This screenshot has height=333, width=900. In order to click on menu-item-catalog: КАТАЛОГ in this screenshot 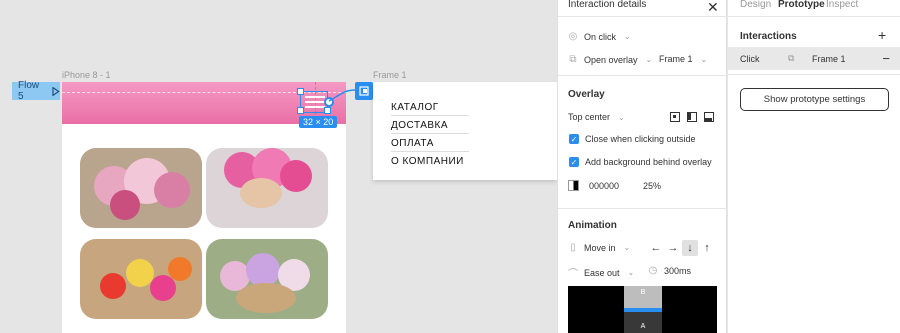, I will do `click(415, 107)`.